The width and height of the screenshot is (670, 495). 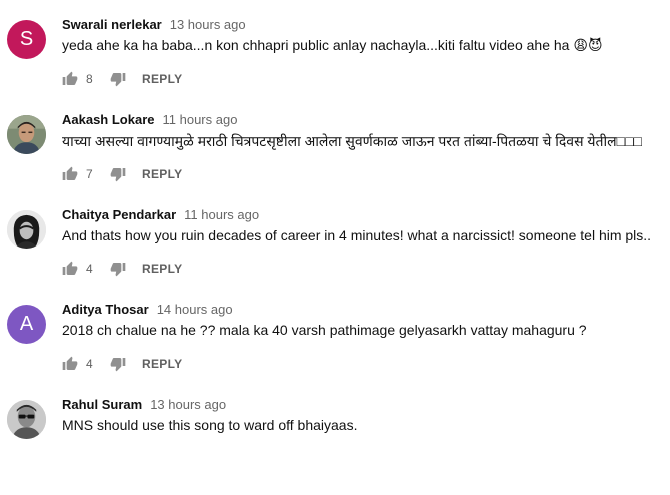 I want to click on avatar: S, so click(x=26, y=39).